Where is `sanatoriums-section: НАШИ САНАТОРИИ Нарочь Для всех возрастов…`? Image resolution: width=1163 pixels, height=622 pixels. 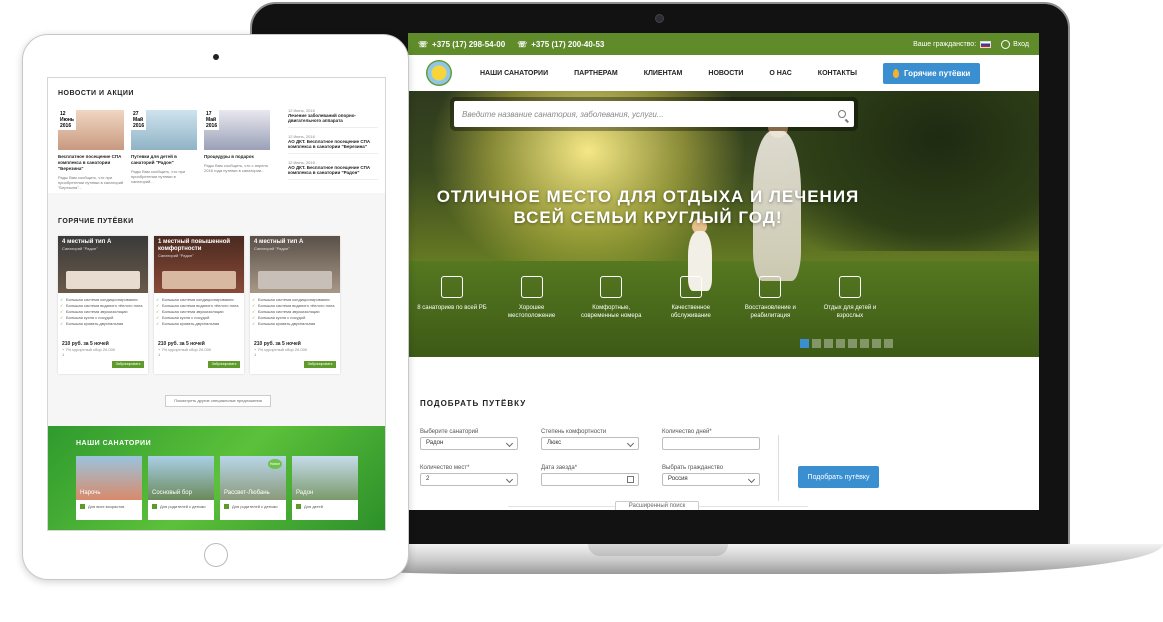 sanatoriums-section: НАШИ САНАТОРИИ Нарочь Для всех возрастов… is located at coordinates (216, 478).